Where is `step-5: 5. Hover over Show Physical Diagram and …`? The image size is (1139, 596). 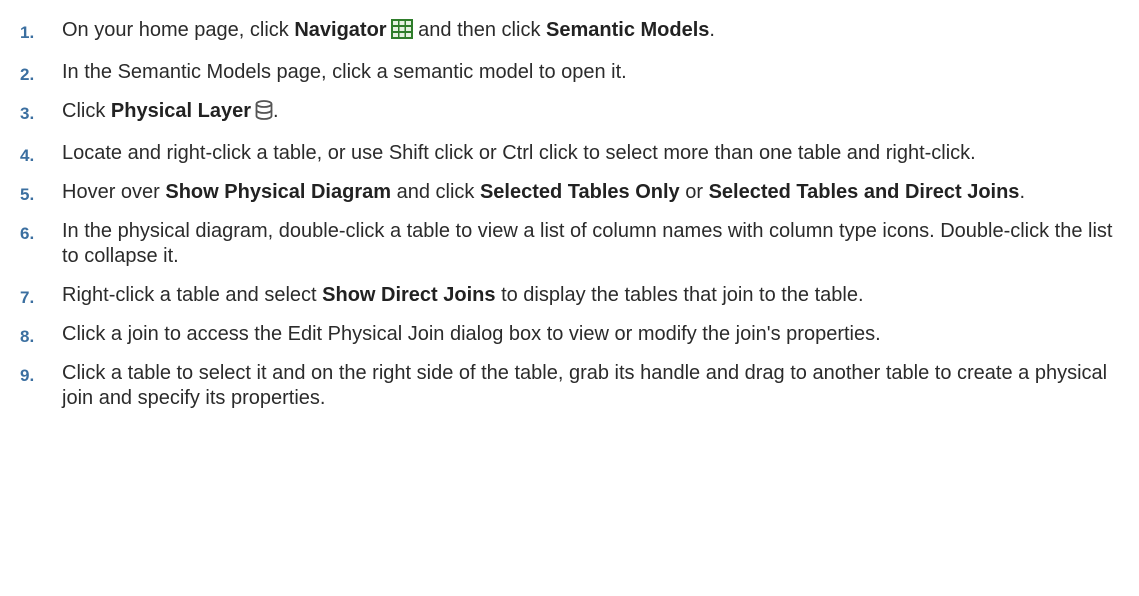 step-5: 5. Hover over Show Physical Diagram and … is located at coordinates (569, 192).